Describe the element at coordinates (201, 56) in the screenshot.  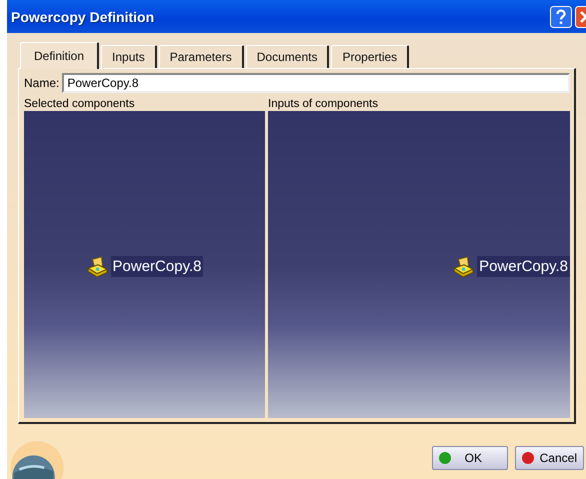
I see `tab: Parameters` at that location.